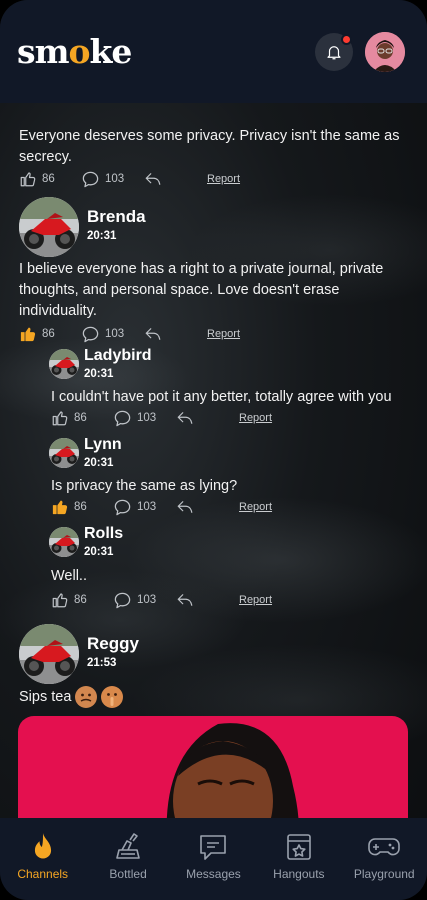 The image size is (427, 900). I want to click on post-text-row: Sips tea, so click(71, 697).